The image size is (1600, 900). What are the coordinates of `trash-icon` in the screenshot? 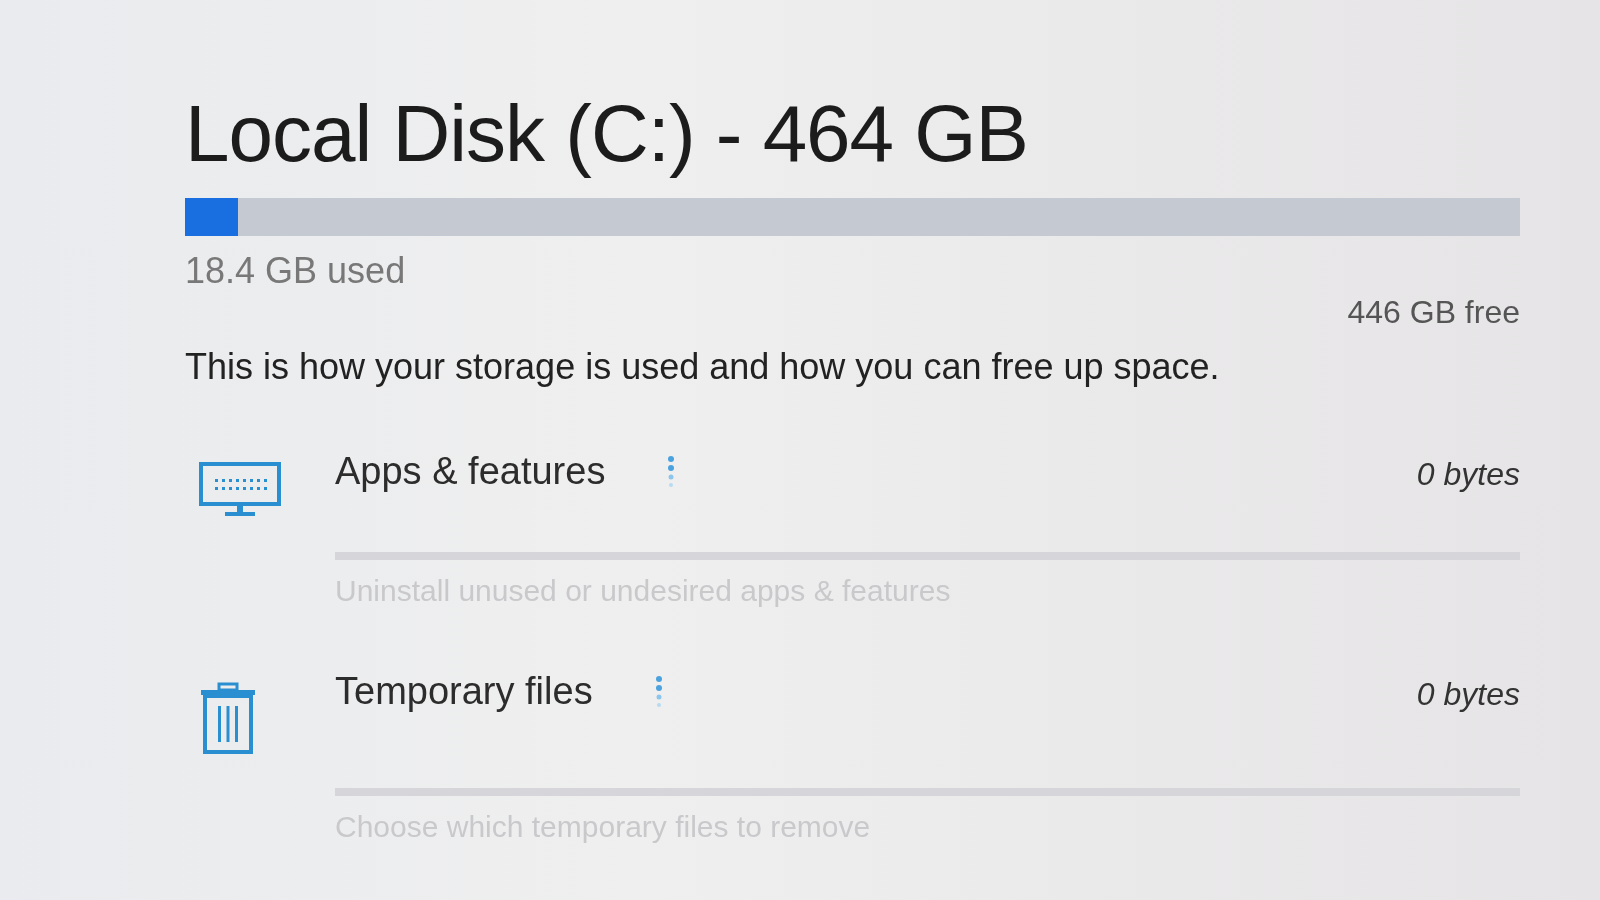 It's located at (228, 718).